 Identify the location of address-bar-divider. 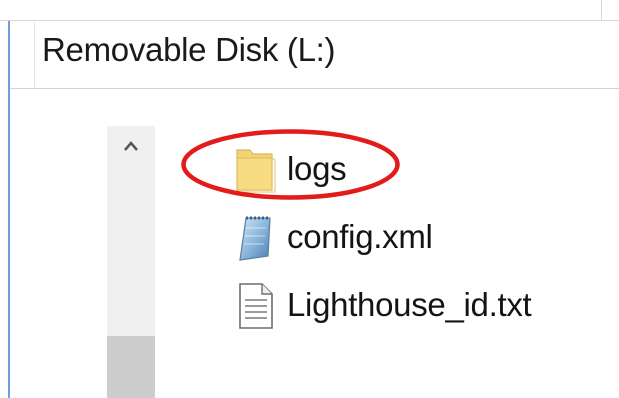
(314, 88).